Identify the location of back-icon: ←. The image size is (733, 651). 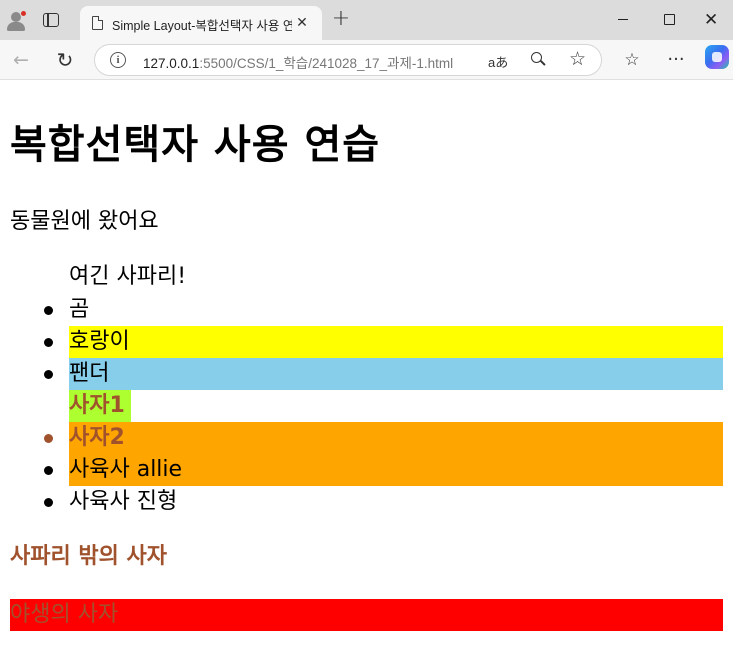
(21, 60).